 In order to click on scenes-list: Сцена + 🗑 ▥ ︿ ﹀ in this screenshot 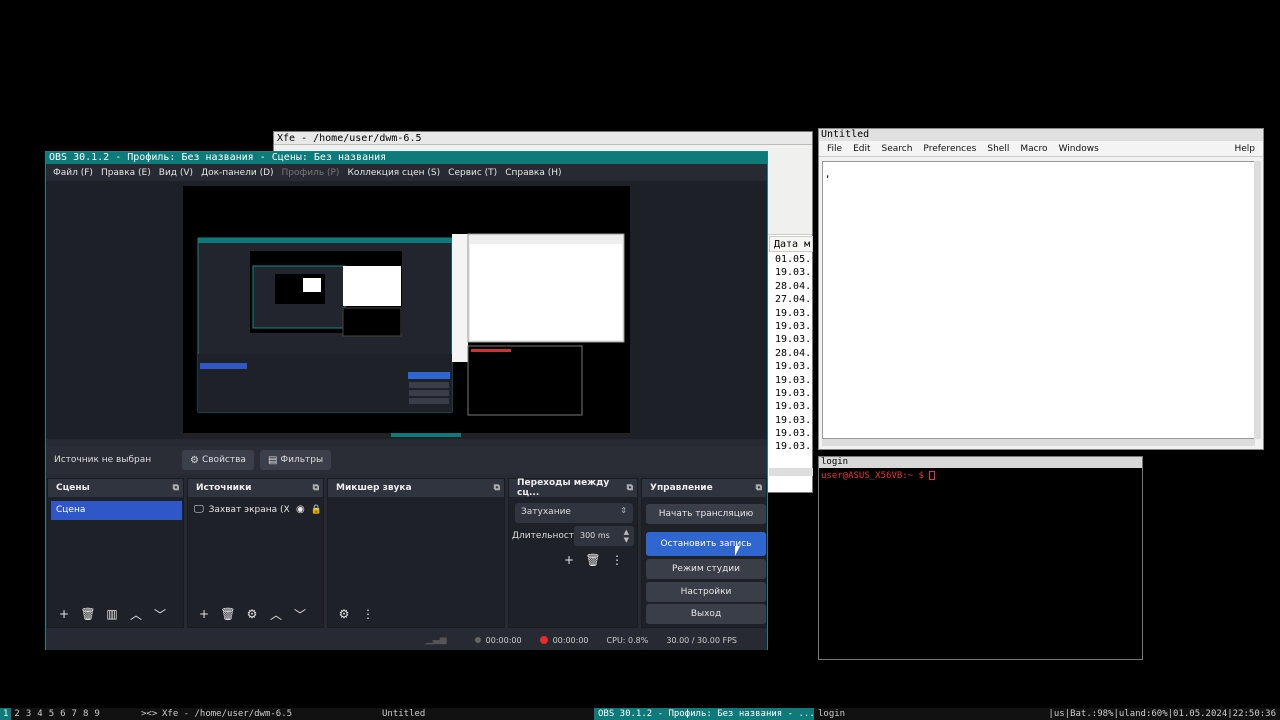, I will do `click(115, 562)`.